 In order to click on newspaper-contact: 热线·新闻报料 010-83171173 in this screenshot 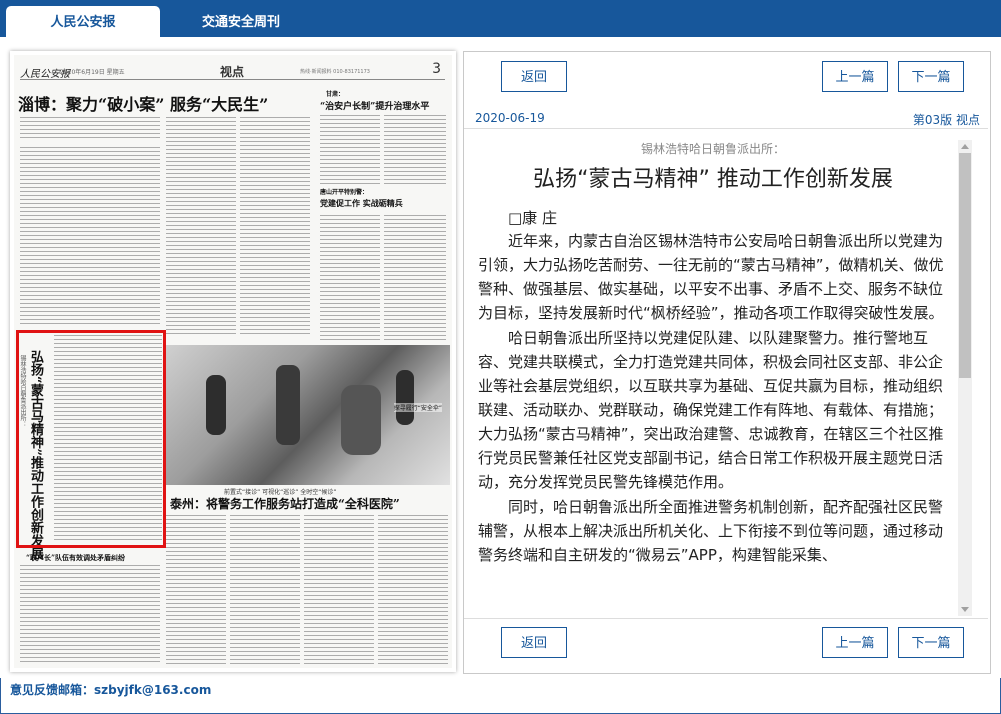, I will do `click(335, 72)`.